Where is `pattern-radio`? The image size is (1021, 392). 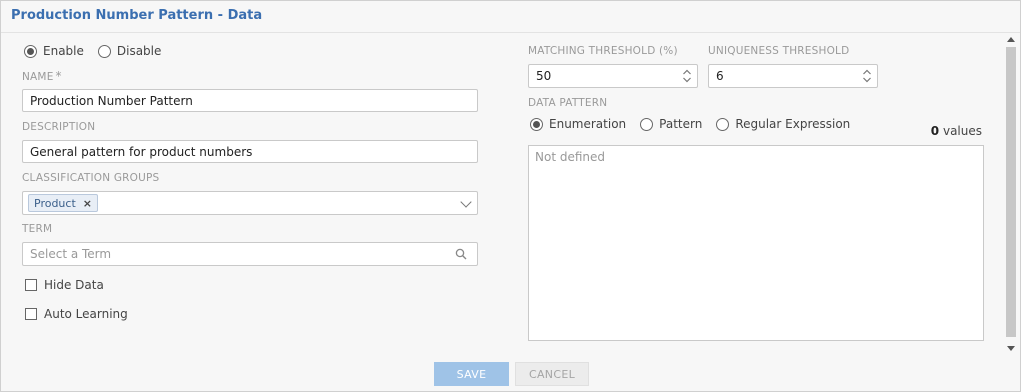
pattern-radio is located at coordinates (647, 124).